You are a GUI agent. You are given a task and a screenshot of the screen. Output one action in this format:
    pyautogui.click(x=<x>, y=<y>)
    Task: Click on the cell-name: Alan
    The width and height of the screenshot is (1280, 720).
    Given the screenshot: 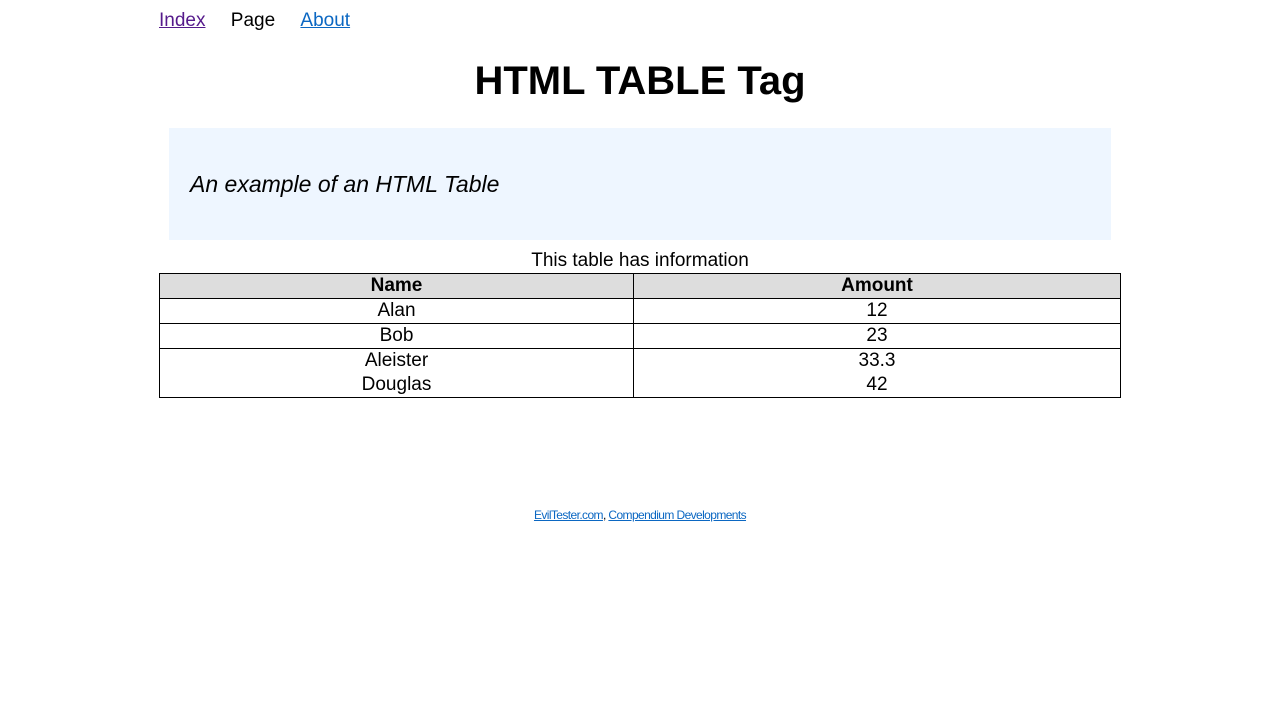 What is the action you would take?
    pyautogui.click(x=396, y=311)
    